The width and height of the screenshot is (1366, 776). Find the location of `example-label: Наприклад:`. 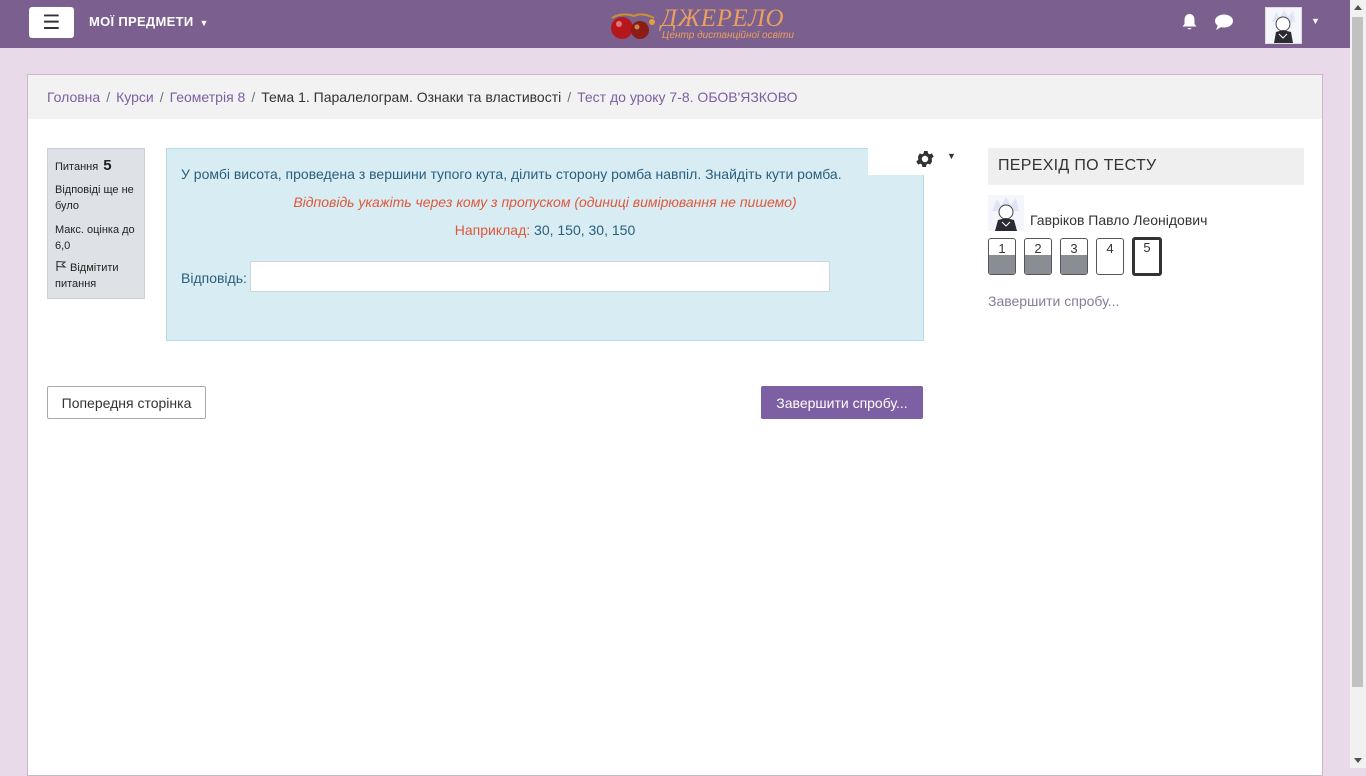

example-label: Наприклад: is located at coordinates (492, 230).